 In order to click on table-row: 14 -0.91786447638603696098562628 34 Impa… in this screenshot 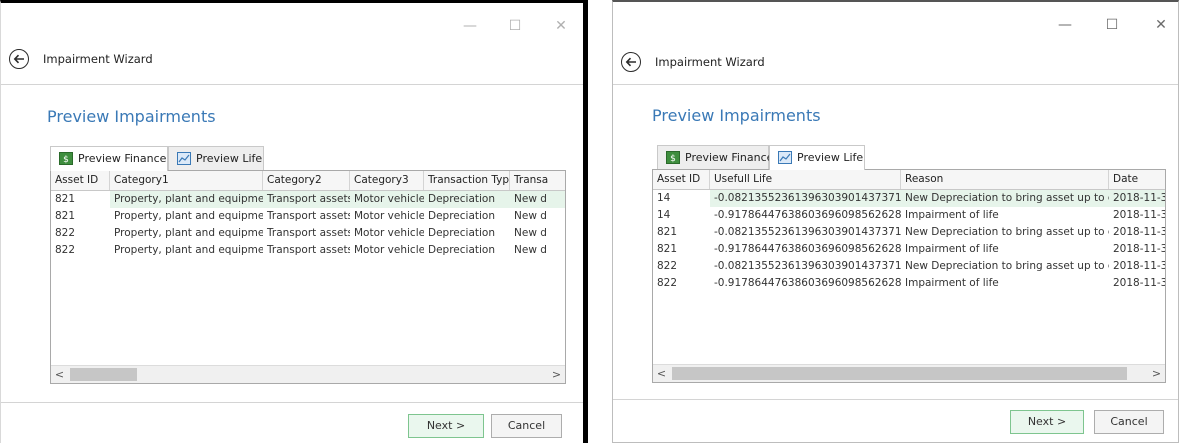, I will do `click(909, 215)`.